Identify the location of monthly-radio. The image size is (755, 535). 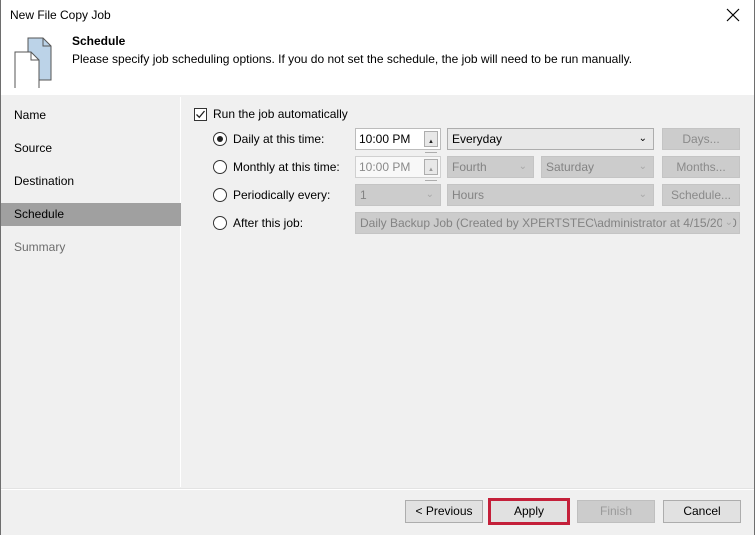
(220, 167).